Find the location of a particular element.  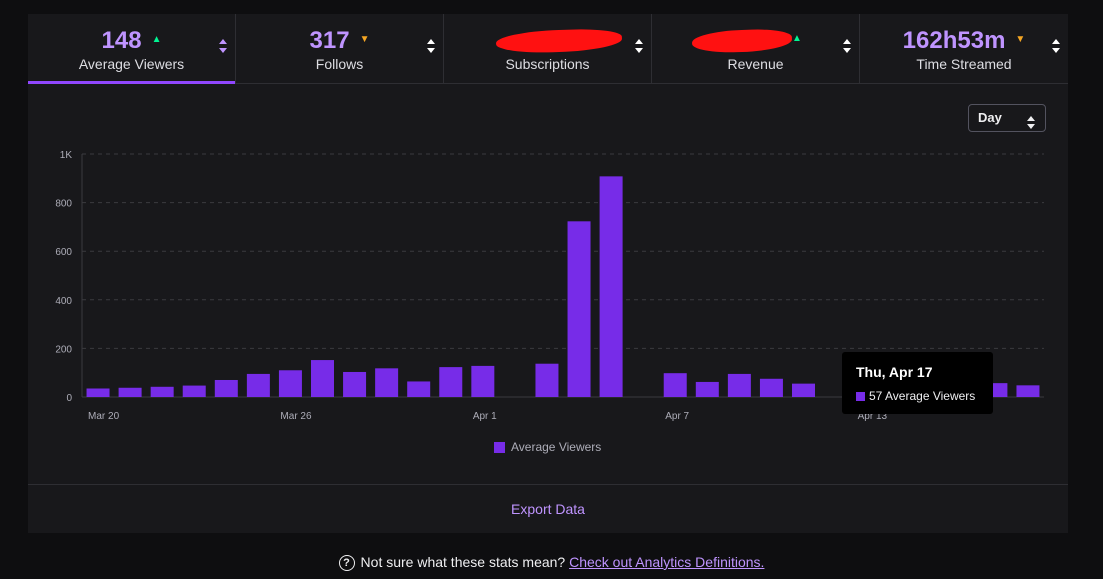

y-tick-label: 600 is located at coordinates (63, 252).